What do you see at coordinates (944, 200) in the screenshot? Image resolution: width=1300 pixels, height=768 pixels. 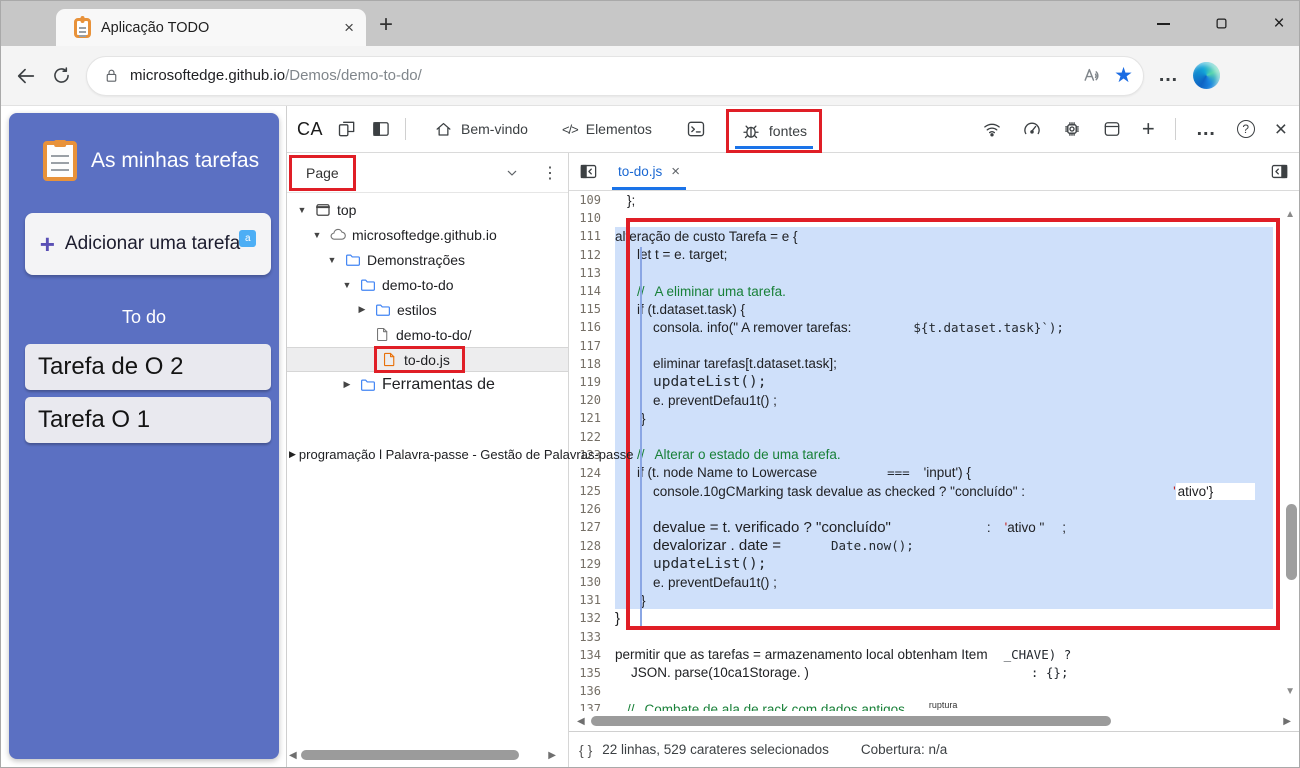 I see `line-content: };` at bounding box center [944, 200].